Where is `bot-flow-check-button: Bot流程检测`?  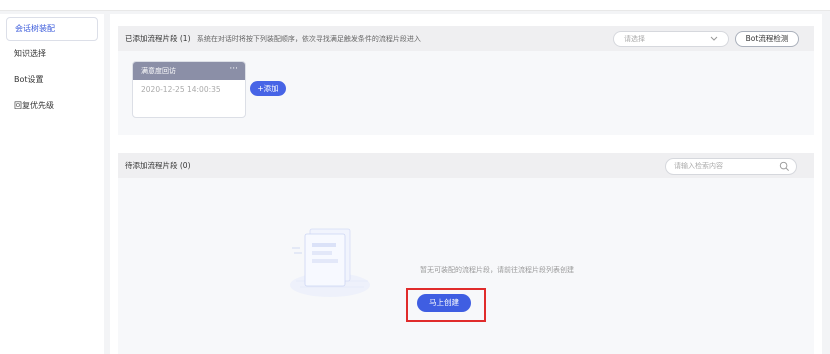
bot-flow-check-button: Bot流程检测 is located at coordinates (767, 39).